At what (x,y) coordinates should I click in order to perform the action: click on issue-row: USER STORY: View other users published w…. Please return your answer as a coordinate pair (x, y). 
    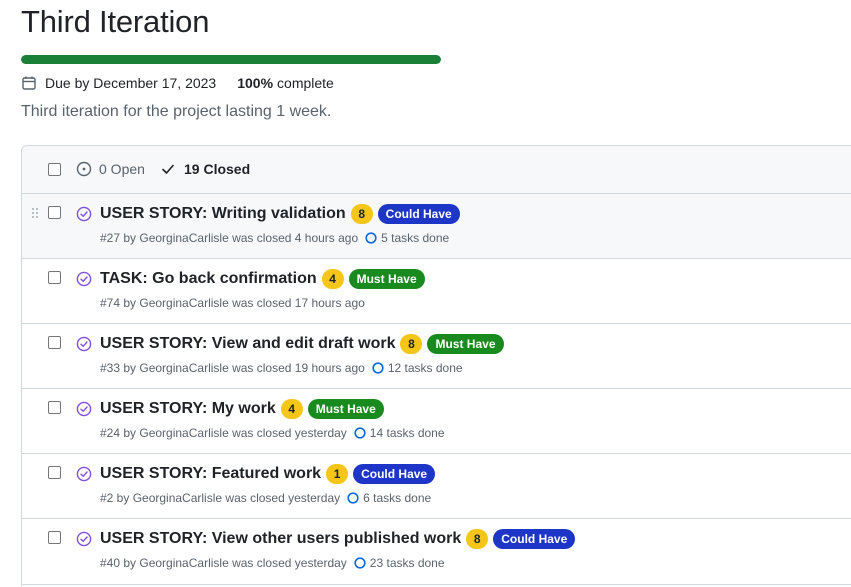
    Looking at the image, I should click on (436, 552).